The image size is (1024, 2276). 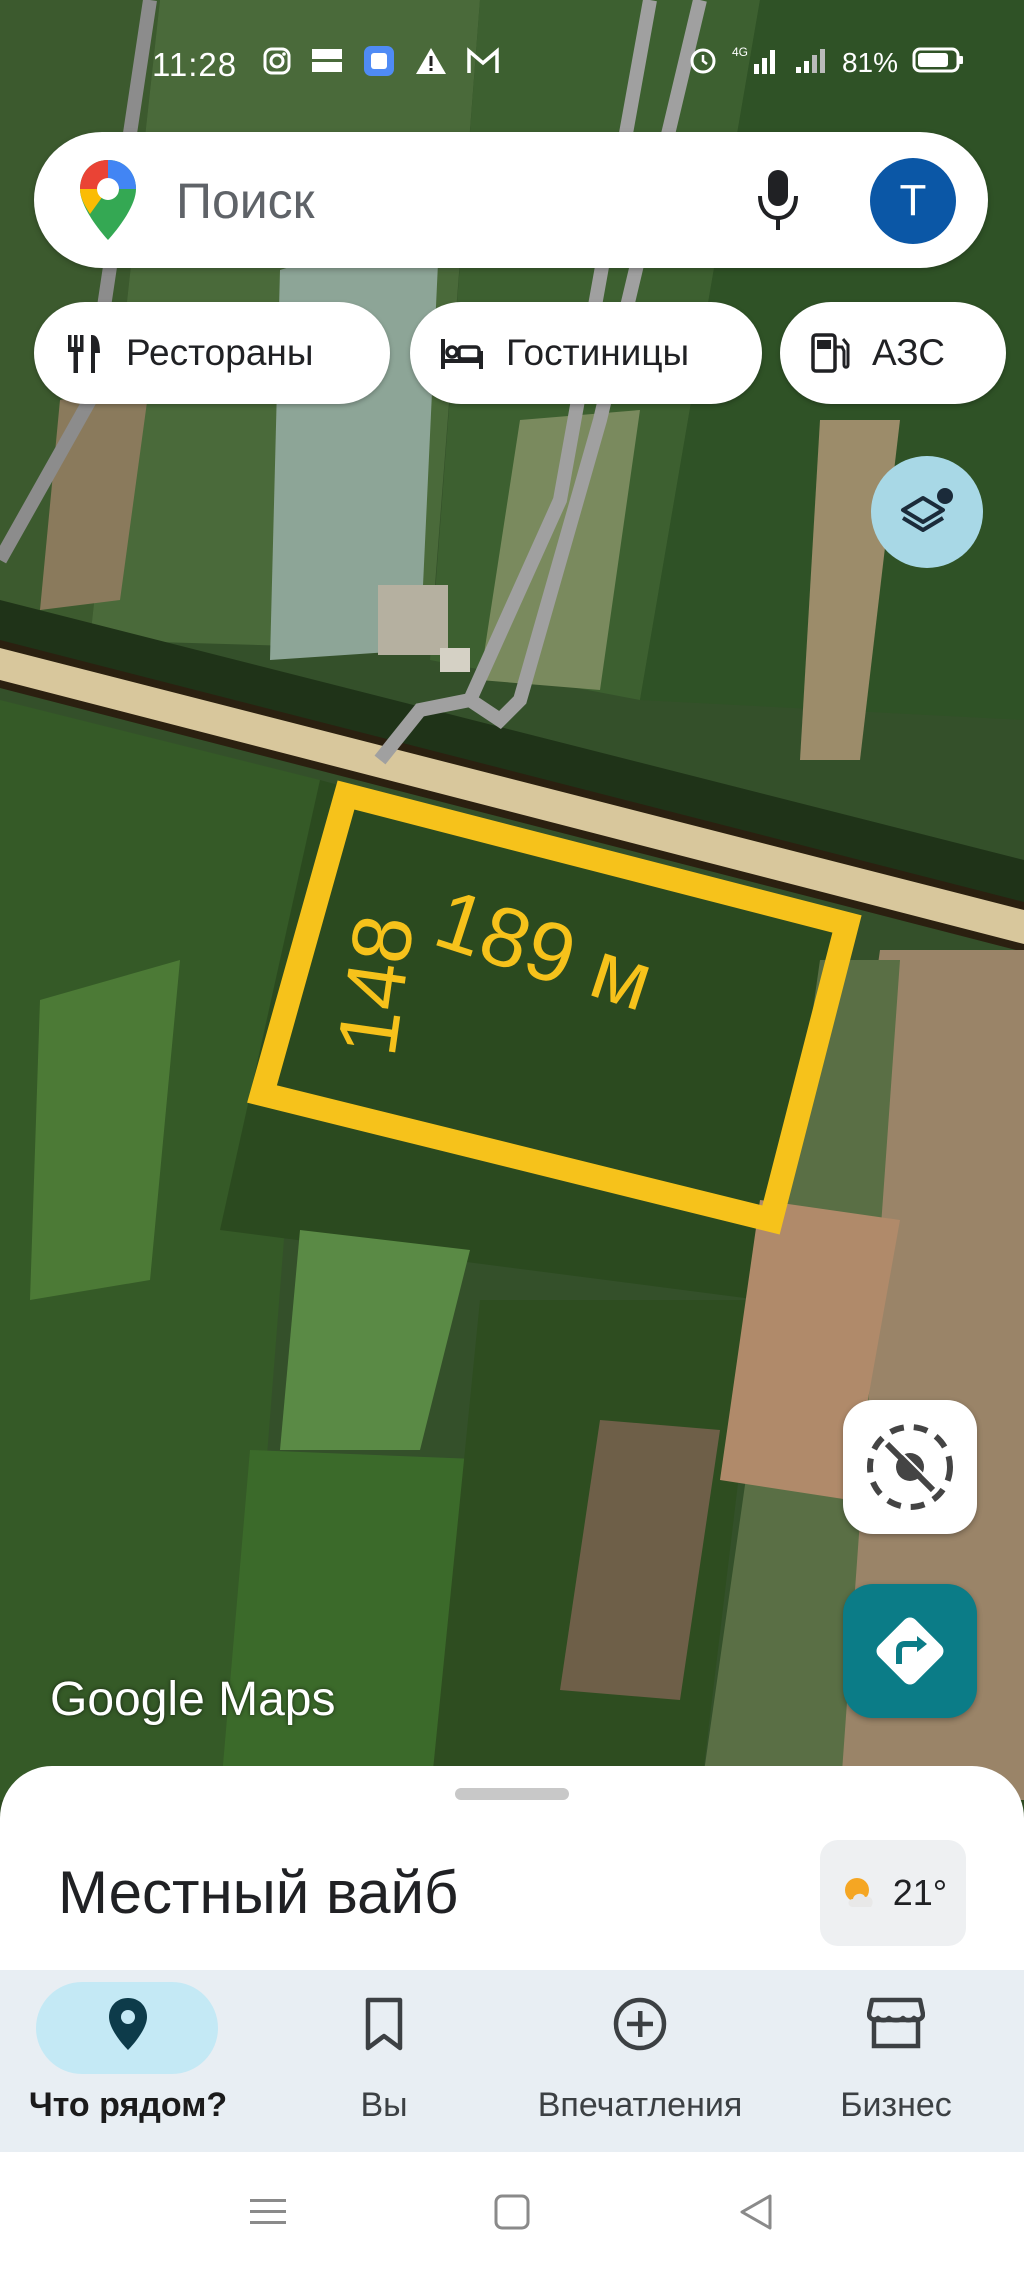 I want to click on system-navigation-bar, so click(x=512, y=2214).